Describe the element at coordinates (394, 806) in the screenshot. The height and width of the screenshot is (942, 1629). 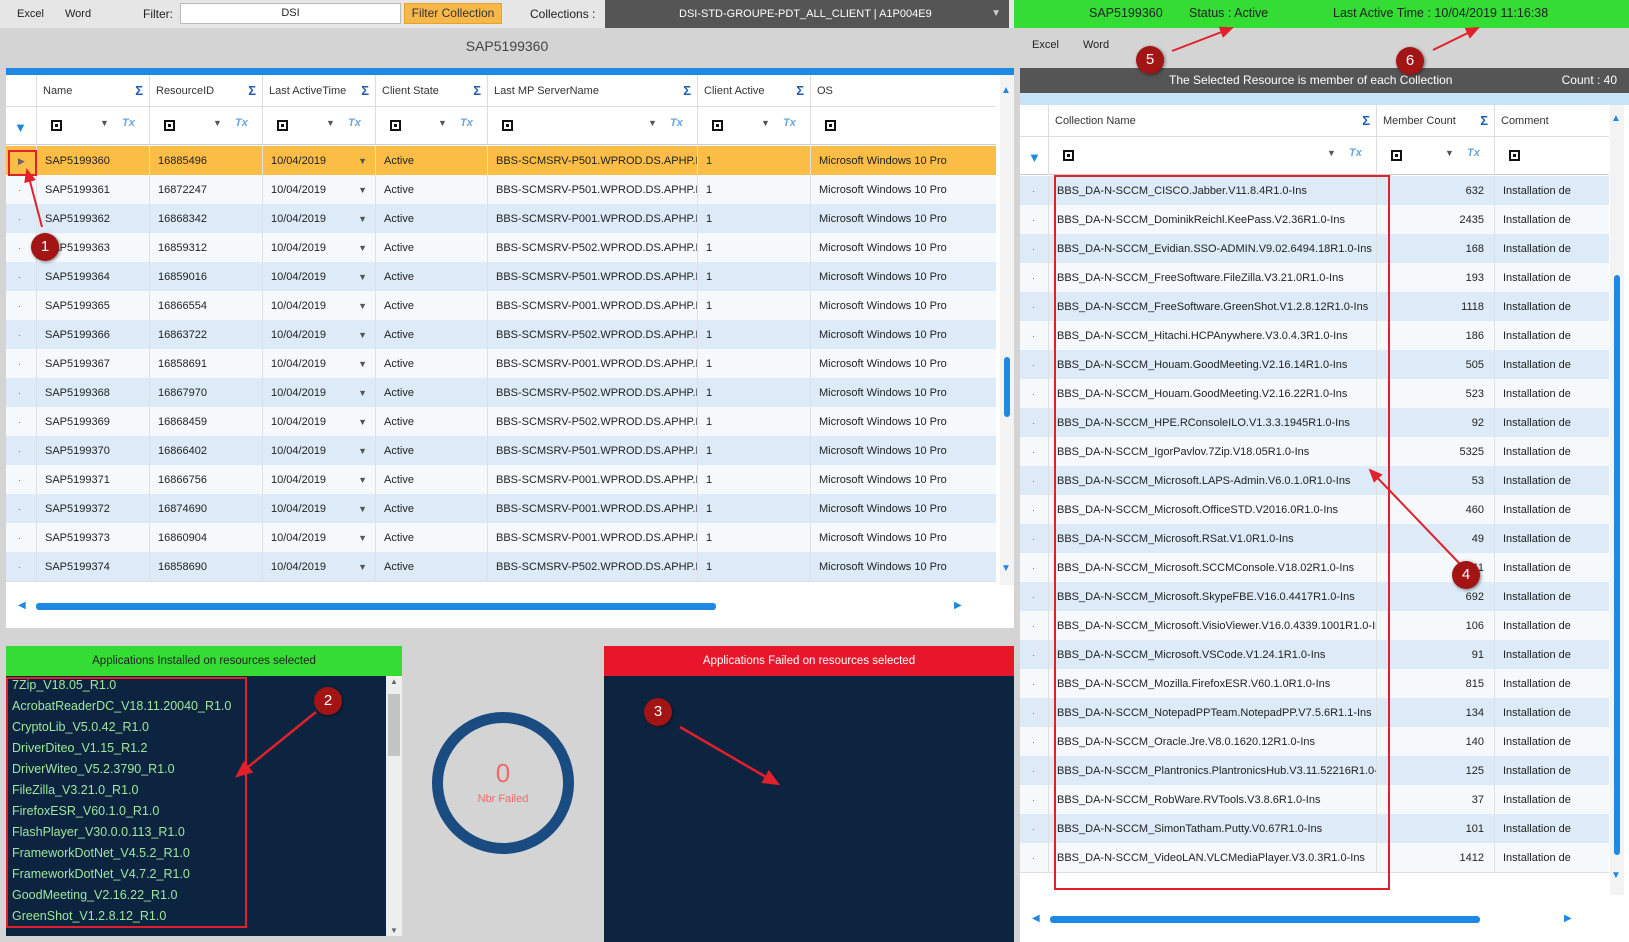
I see `installed-apps-scrollbar: ▲ ▼` at that location.